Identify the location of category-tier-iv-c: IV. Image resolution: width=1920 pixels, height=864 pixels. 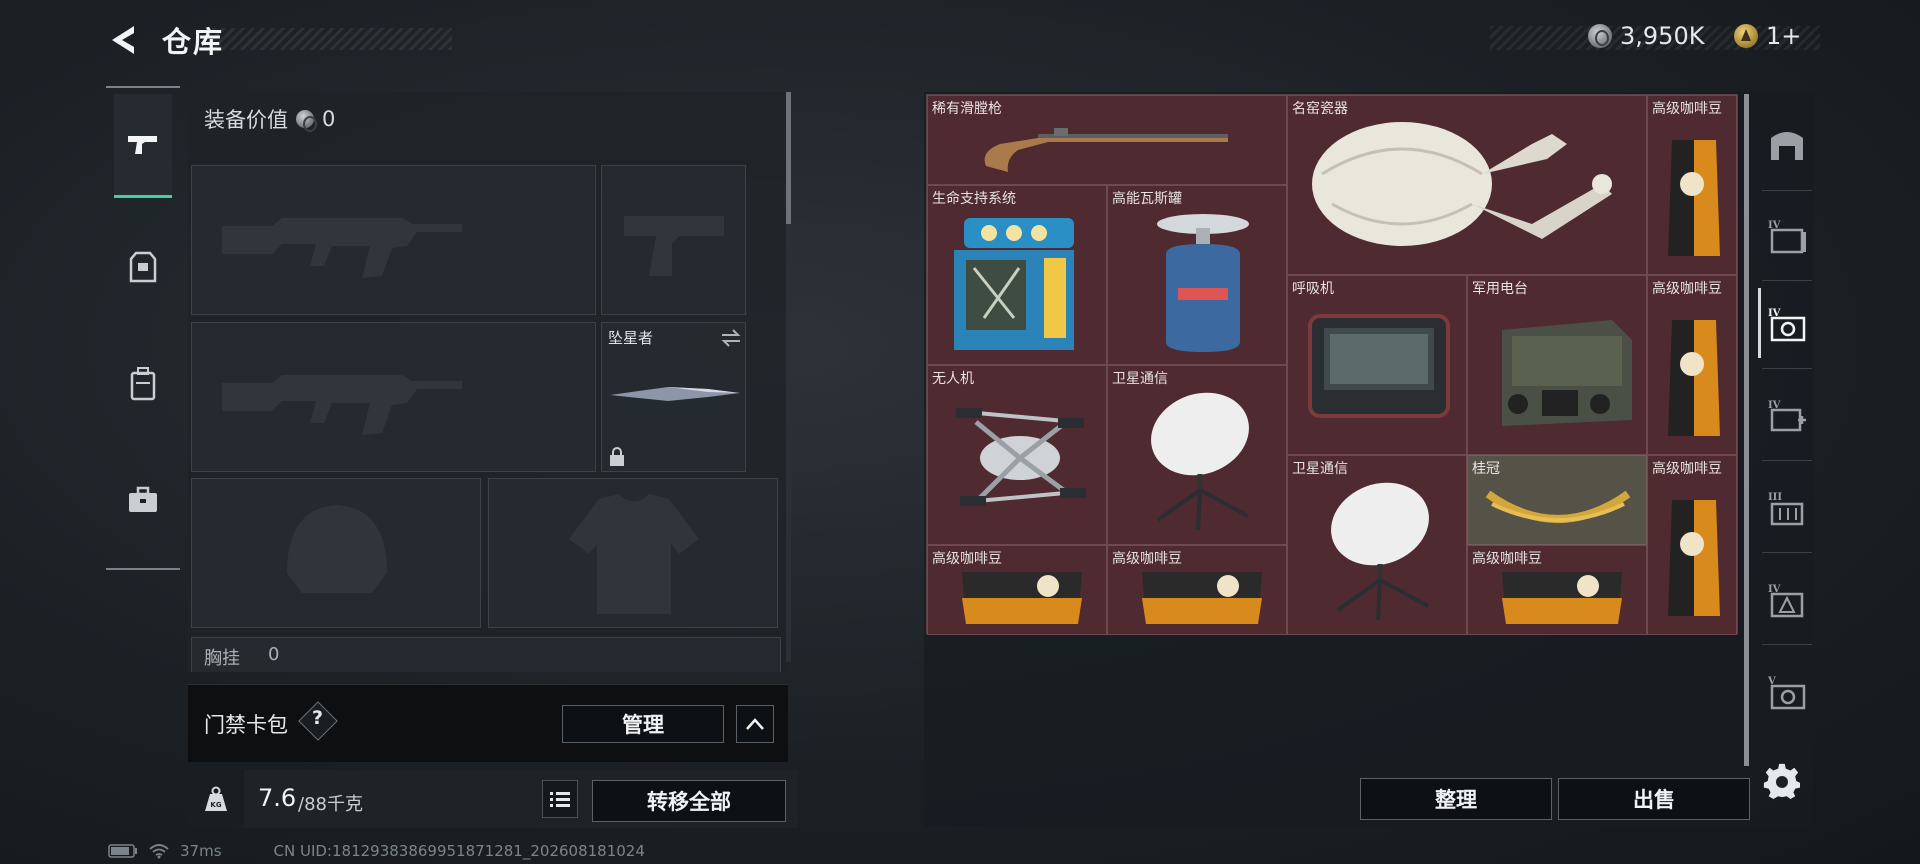
(1787, 416).